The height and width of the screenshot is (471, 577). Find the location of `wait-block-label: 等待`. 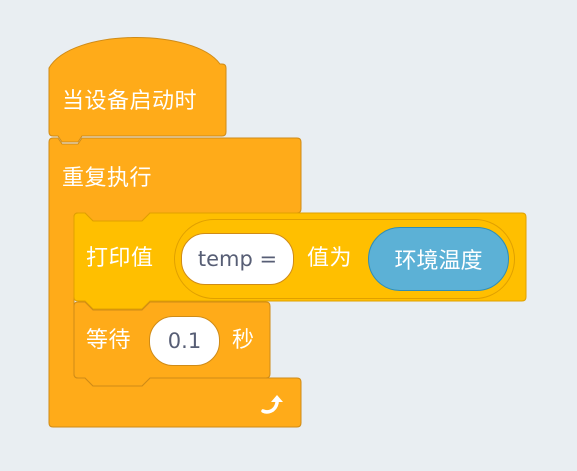

wait-block-label: 等待 is located at coordinates (109, 340).